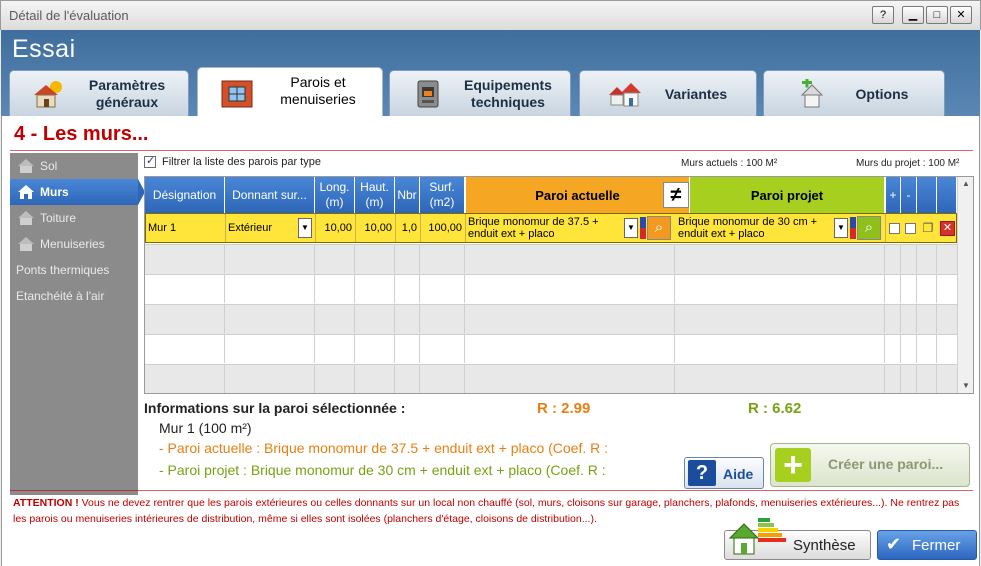 The height and width of the screenshot is (566, 981). I want to click on col-header-delete, so click(947, 195).